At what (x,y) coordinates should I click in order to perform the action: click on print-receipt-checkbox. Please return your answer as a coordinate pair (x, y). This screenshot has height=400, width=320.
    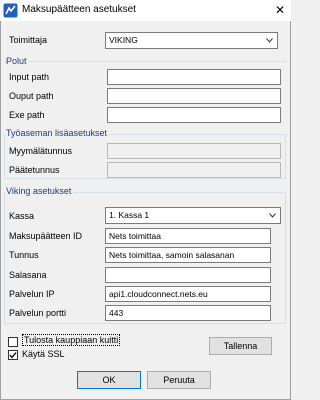
    Looking at the image, I should click on (13, 342).